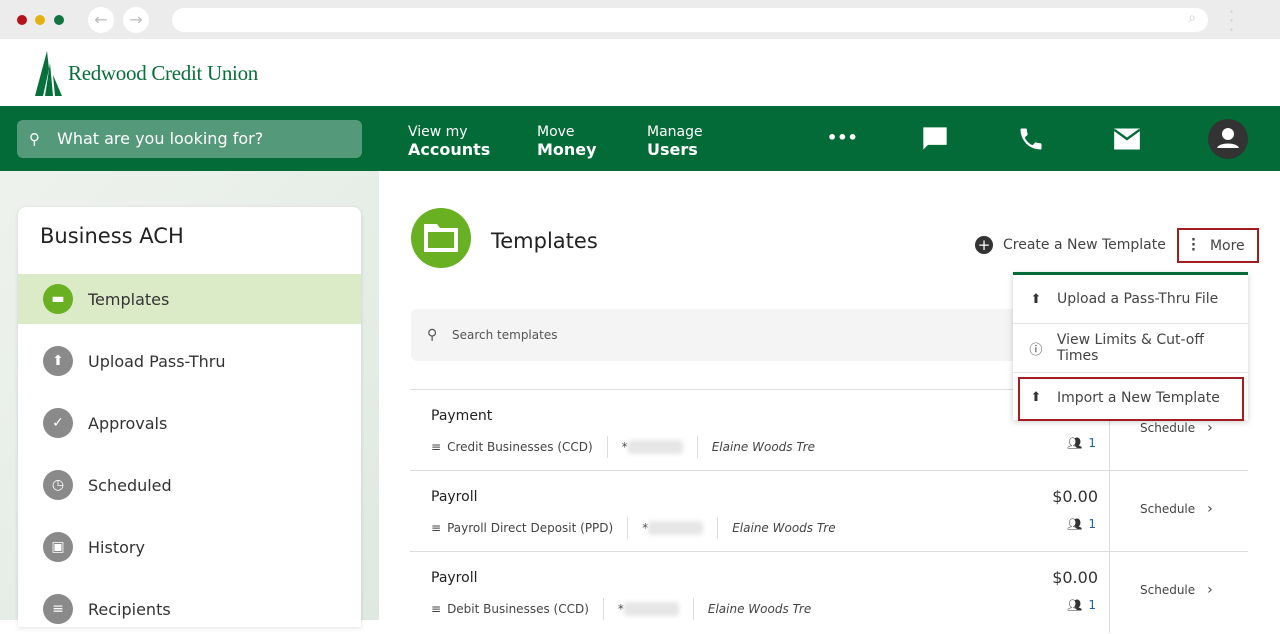 This screenshot has width=1280, height=634. I want to click on nav-label-top: View my, so click(438, 132).